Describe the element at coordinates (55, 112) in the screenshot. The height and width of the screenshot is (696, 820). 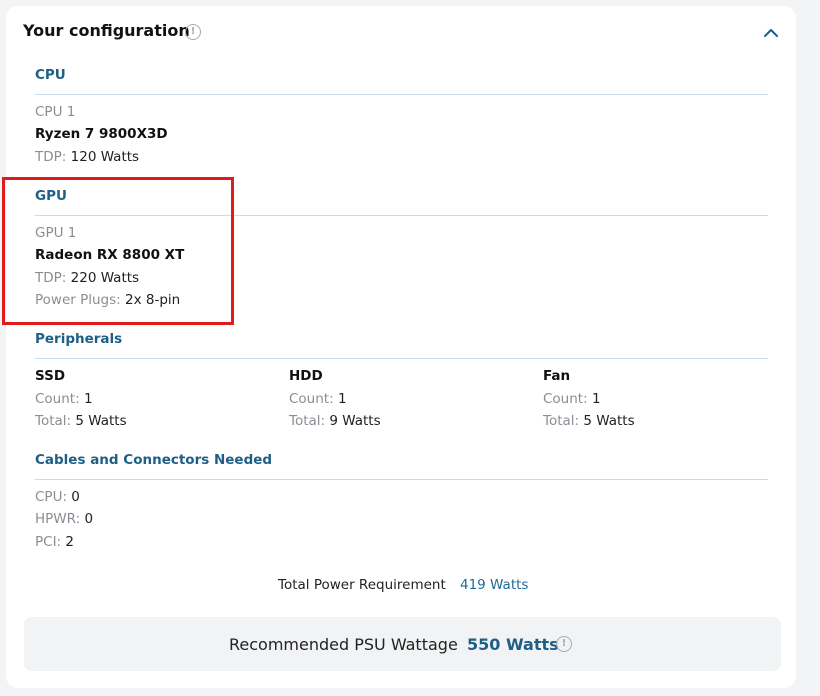
I see `cpu-item-label: CPU 1` at that location.